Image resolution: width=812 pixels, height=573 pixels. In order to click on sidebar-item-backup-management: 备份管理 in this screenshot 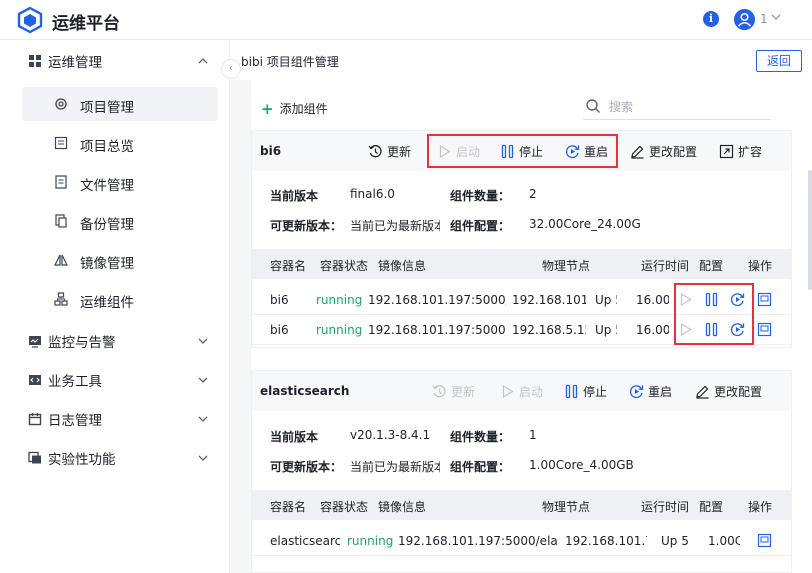, I will do `click(120, 221)`.